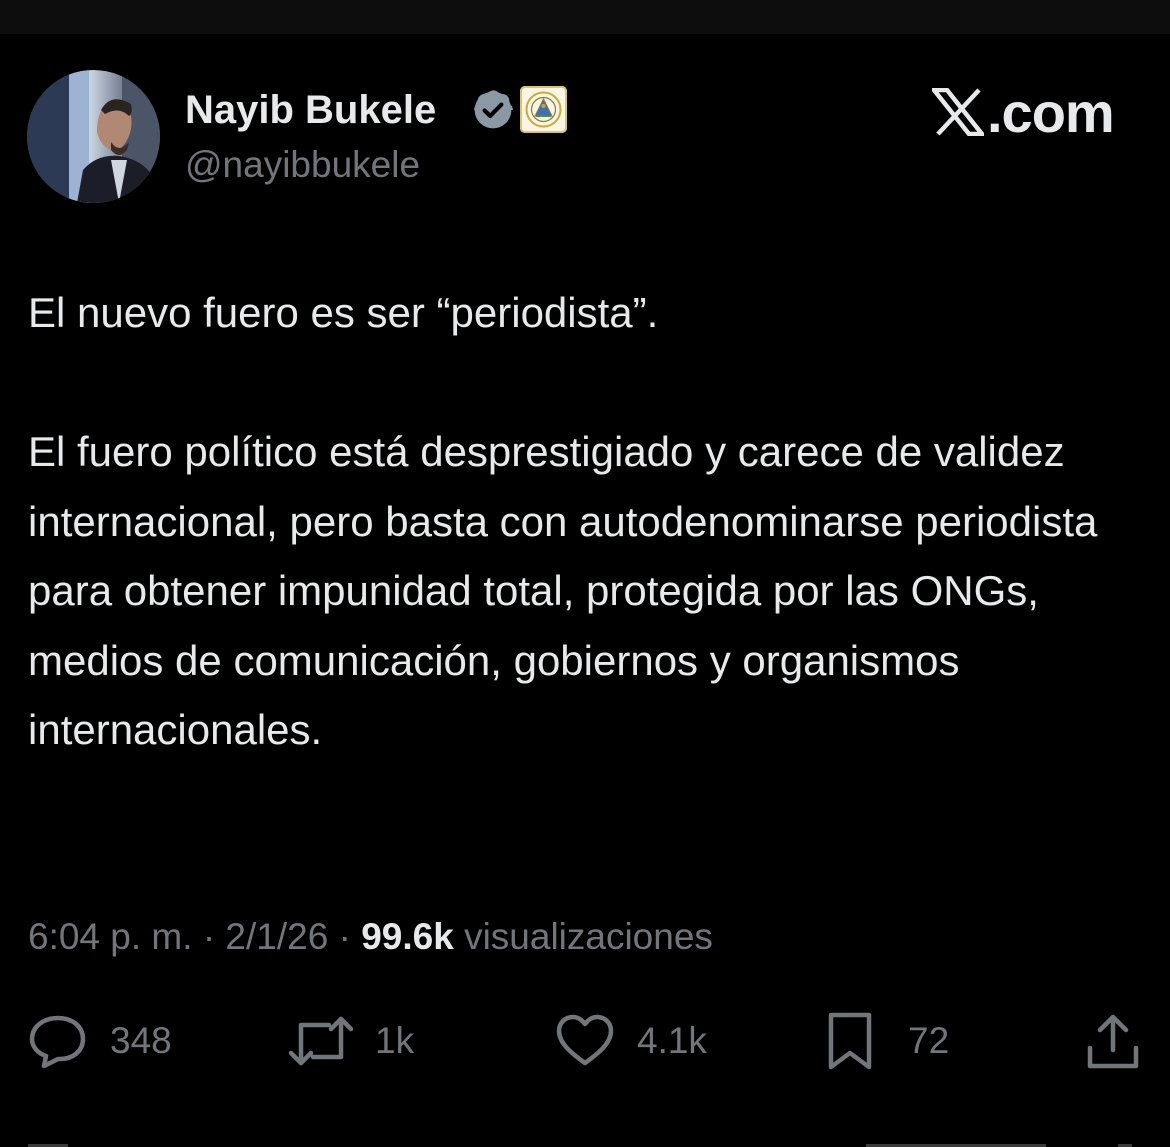 The height and width of the screenshot is (1147, 1170). I want to click on x-brand-logo: .com, so click(1023, 112).